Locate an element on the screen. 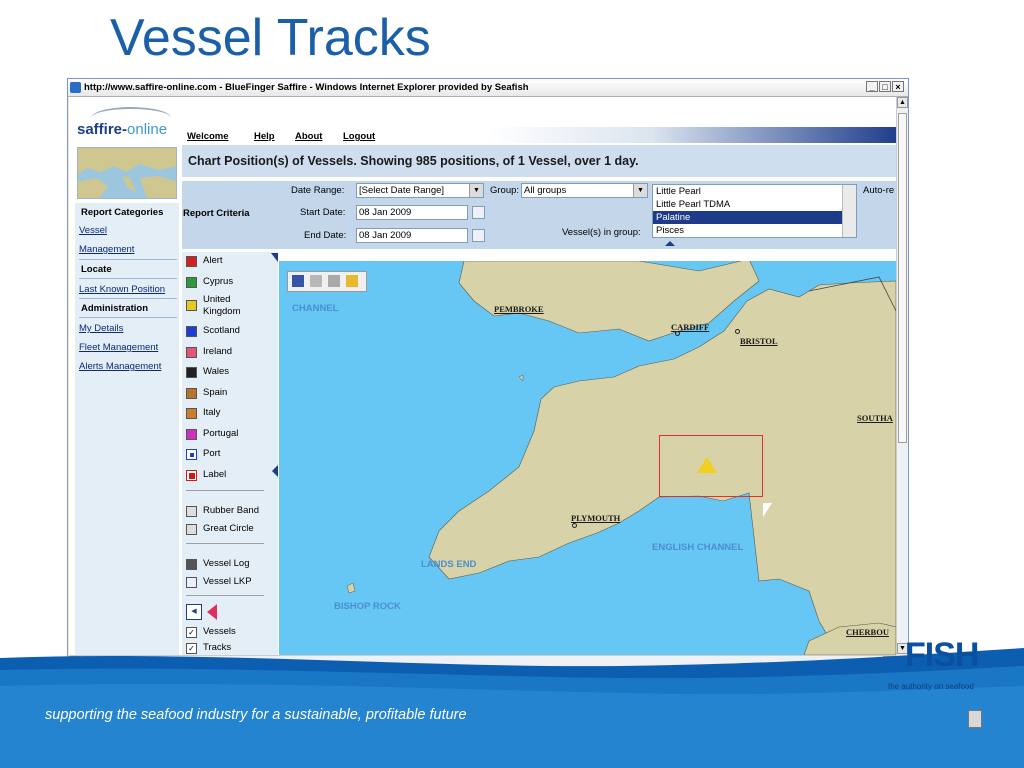 The image size is (1024, 768). nav-welcome: Welcome is located at coordinates (208, 136).